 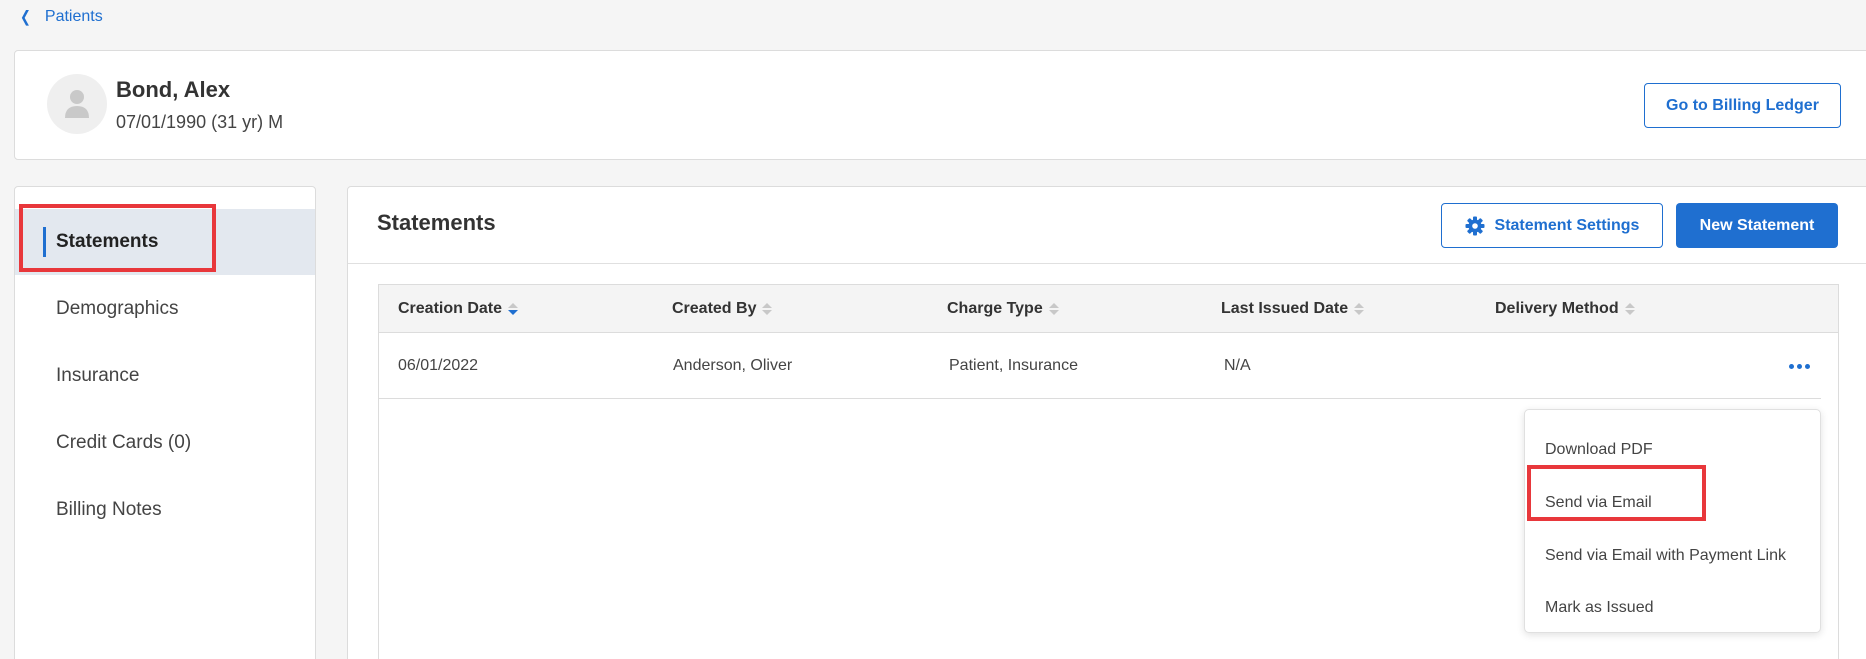 What do you see at coordinates (458, 309) in the screenshot?
I see `column-header-creation-date: Creation Date` at bounding box center [458, 309].